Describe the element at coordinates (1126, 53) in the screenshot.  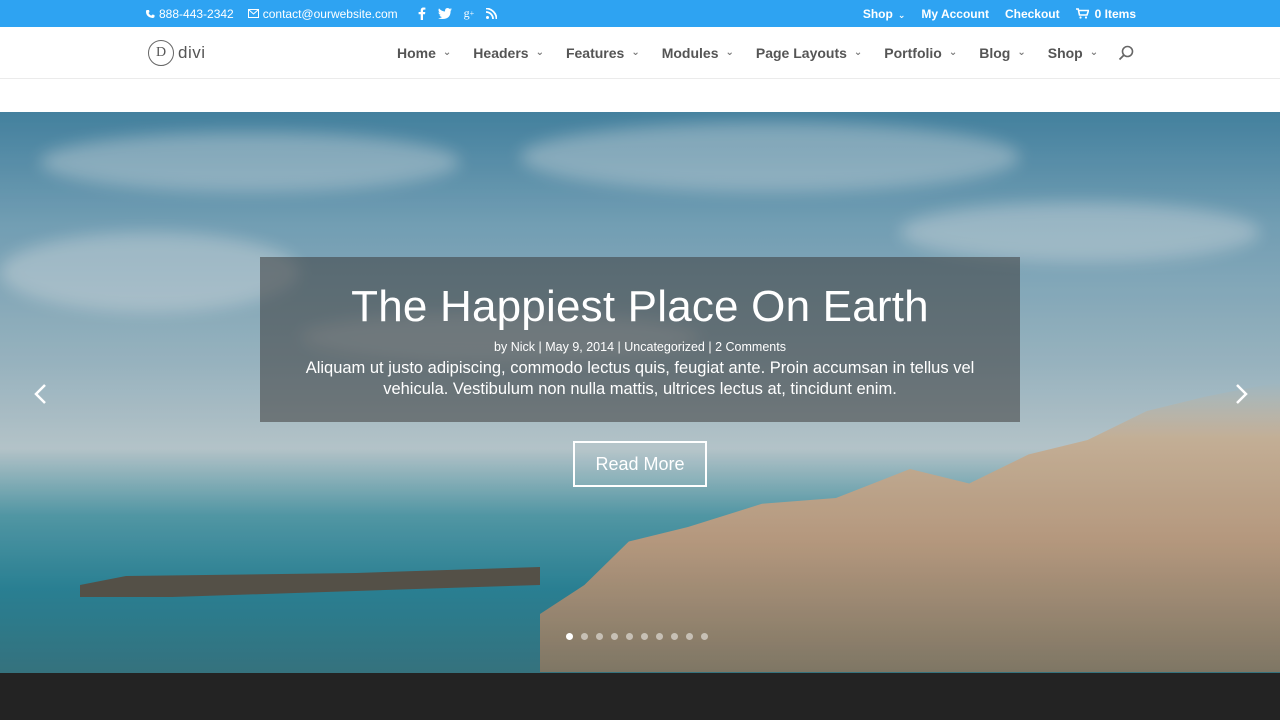
I see `search-icon` at that location.